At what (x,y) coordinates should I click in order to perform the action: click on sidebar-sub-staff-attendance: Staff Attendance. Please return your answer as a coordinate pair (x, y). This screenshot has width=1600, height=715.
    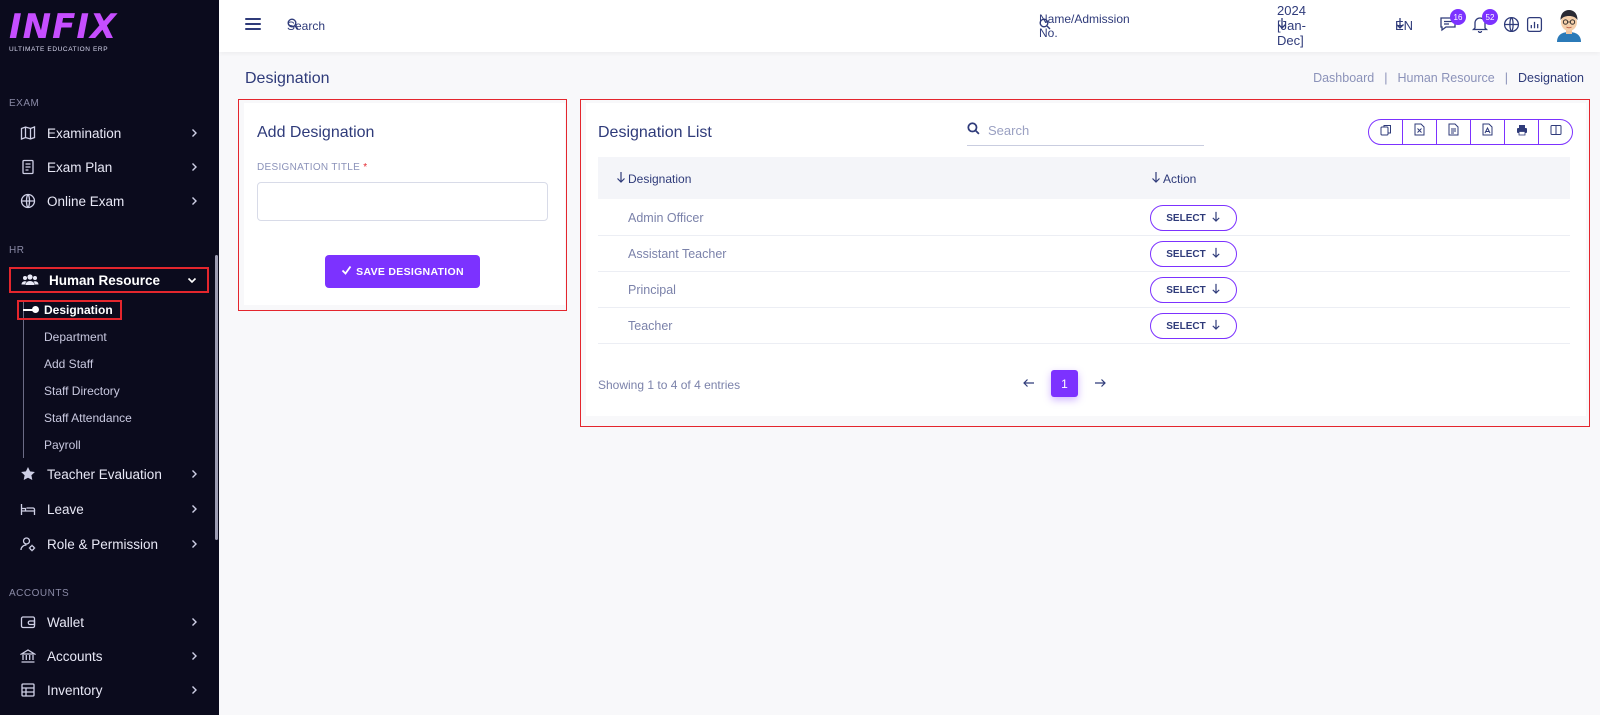
    Looking at the image, I should click on (88, 418).